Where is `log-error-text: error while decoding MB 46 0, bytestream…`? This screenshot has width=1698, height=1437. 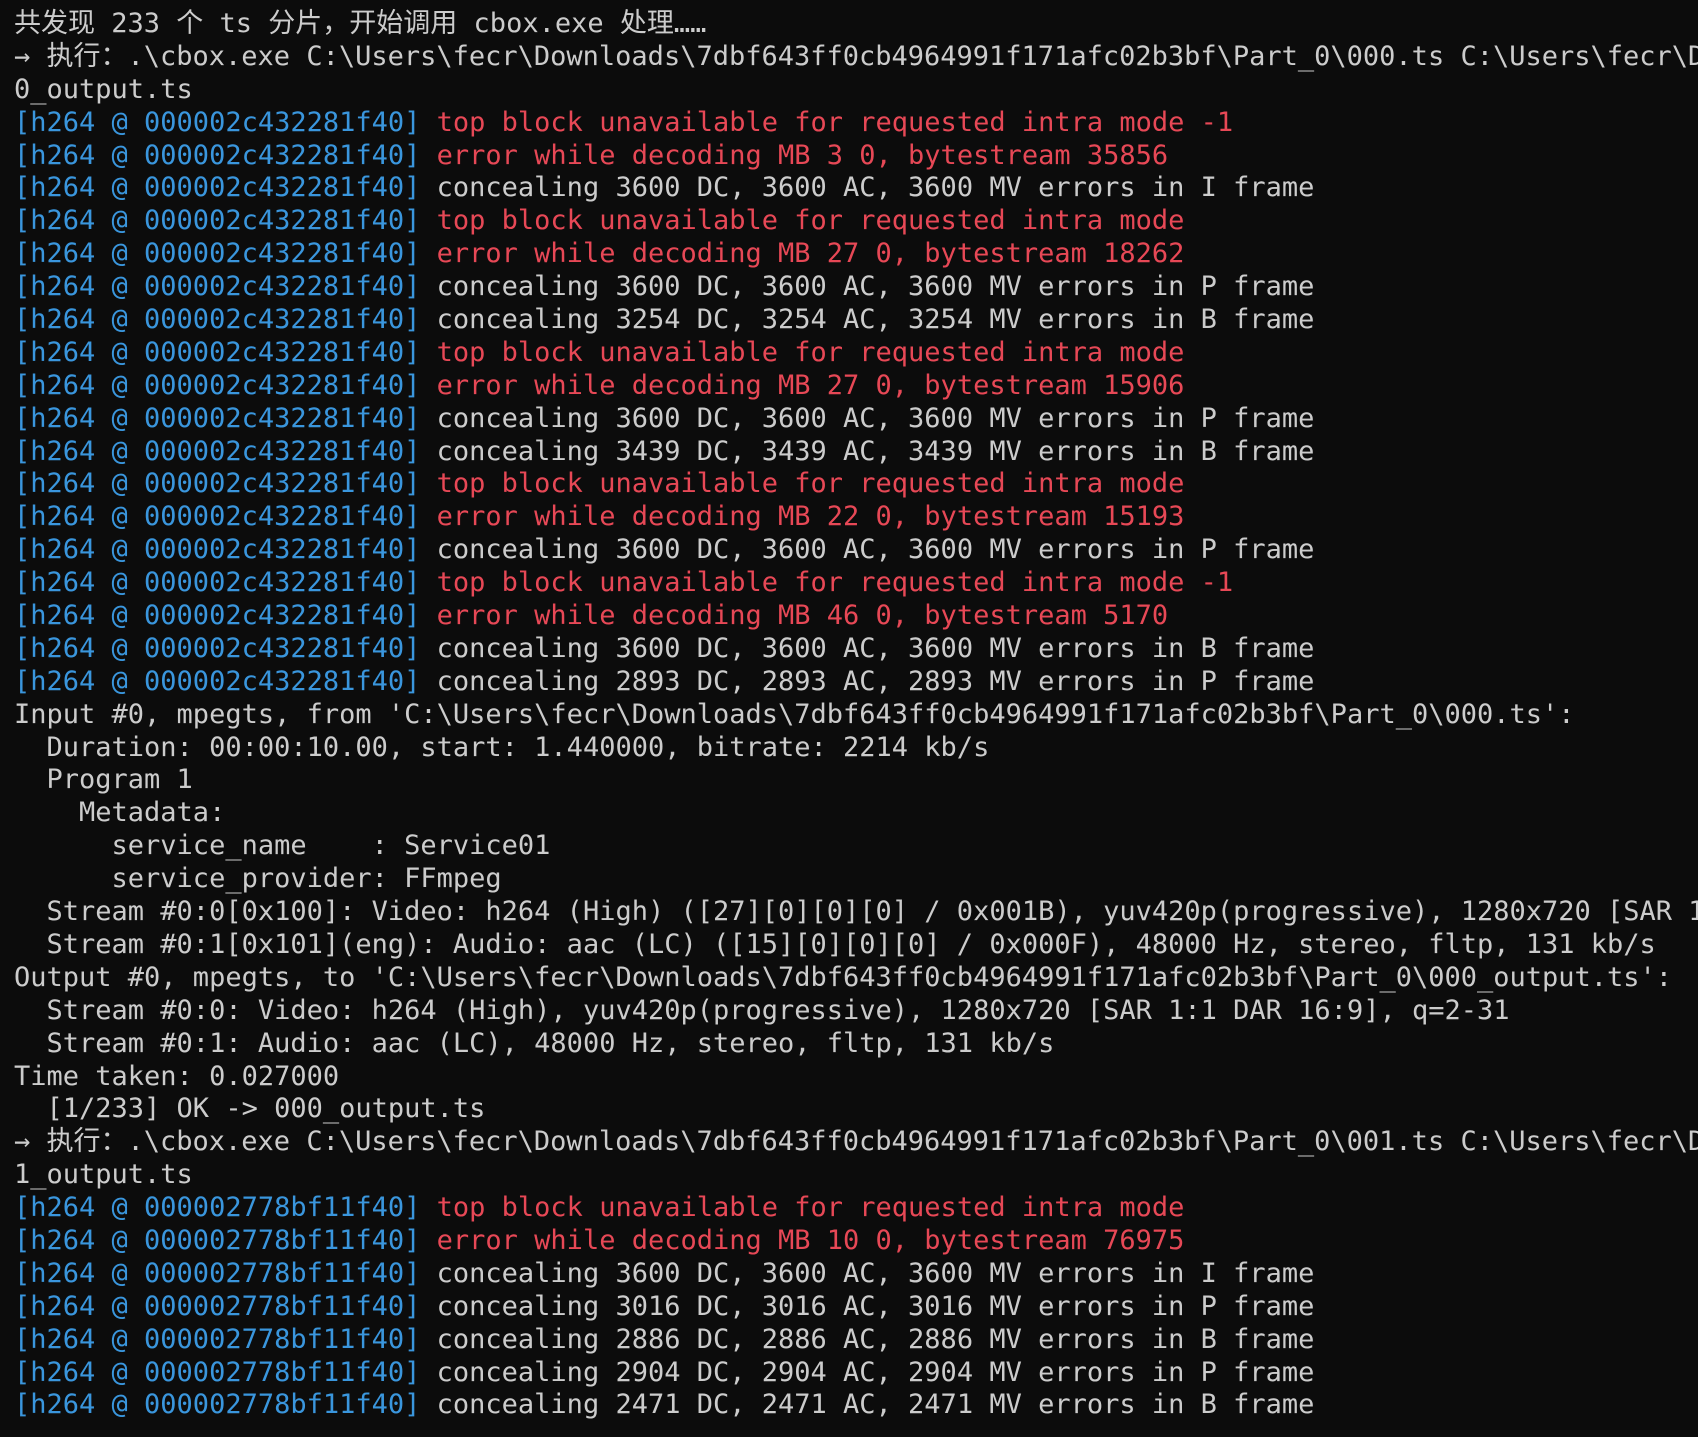
log-error-text: error while decoding MB 46 0, bytestream… is located at coordinates (802, 616).